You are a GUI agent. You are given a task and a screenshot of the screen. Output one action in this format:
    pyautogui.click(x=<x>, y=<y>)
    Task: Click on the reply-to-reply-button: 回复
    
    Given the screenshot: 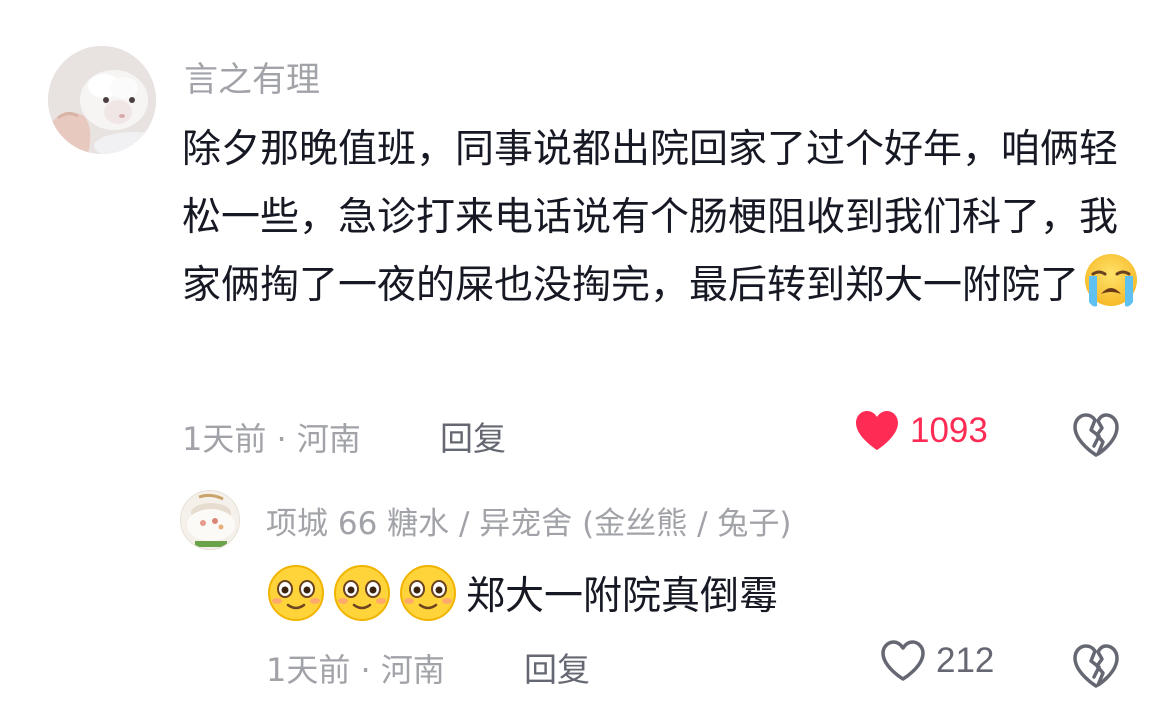 What is the action you would take?
    pyautogui.click(x=557, y=667)
    